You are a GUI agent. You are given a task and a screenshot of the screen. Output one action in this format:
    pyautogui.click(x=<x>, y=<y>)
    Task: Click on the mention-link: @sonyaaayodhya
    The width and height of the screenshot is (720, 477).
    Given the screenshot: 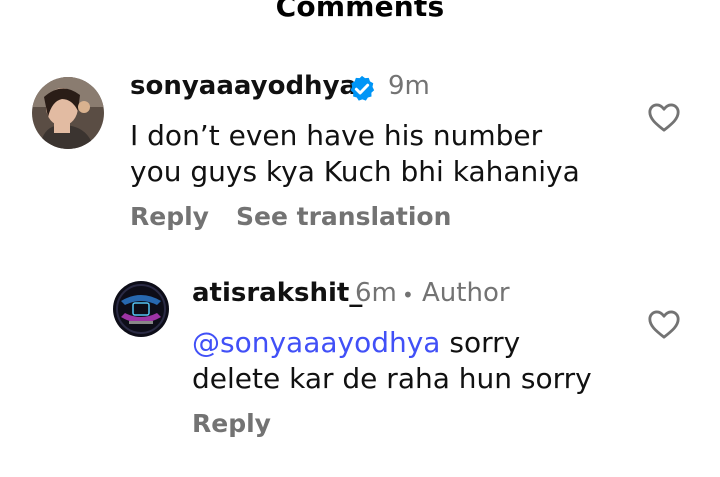 What is the action you would take?
    pyautogui.click(x=316, y=342)
    